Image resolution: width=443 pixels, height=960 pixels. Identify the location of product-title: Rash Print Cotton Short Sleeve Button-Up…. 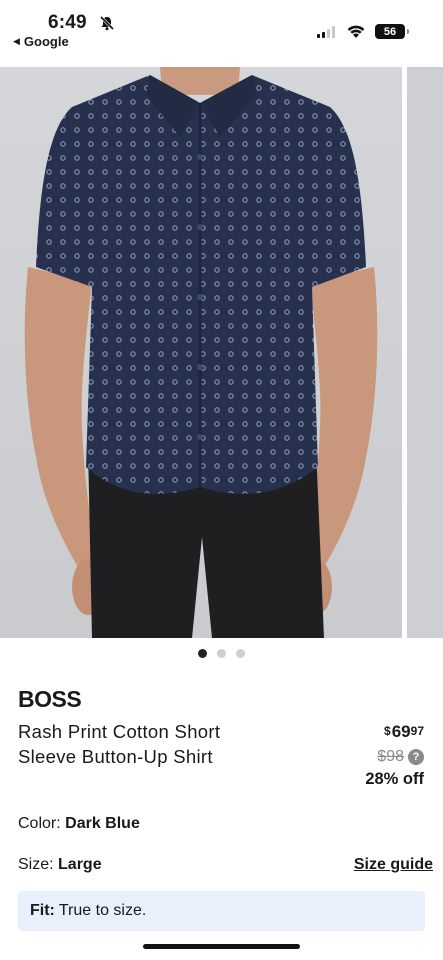
(119, 744).